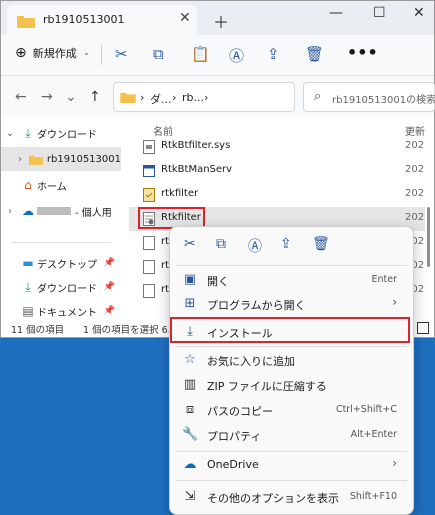 The width and height of the screenshot is (435, 515). I want to click on address-bar: › ダ... › rb... ›, so click(204, 97).